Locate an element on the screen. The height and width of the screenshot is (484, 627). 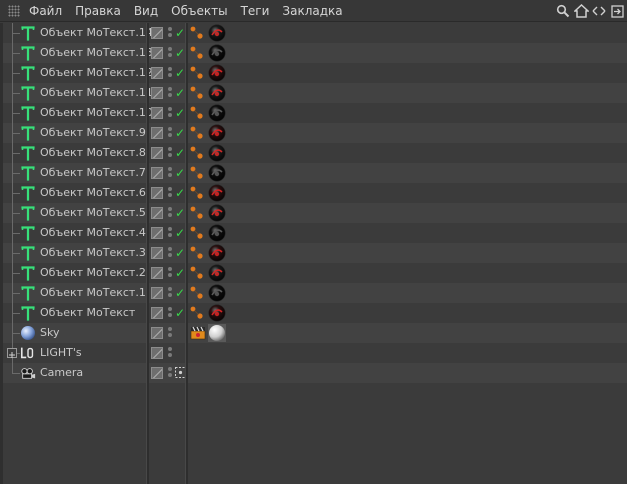
link-icon is located at coordinates (599, 11).